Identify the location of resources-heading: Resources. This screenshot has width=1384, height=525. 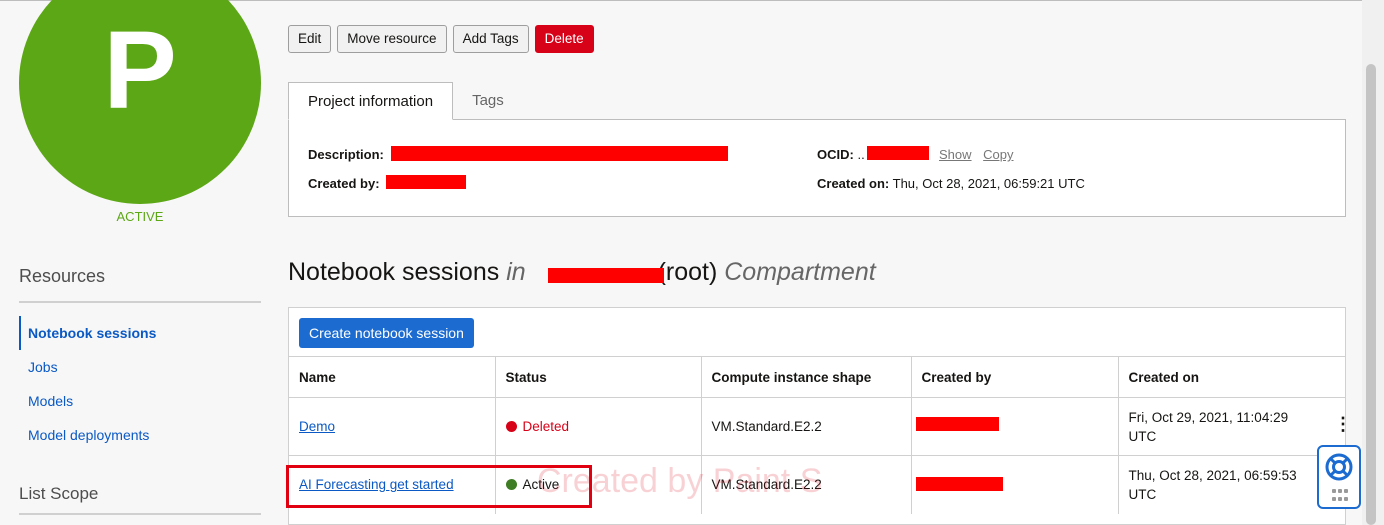
(62, 276).